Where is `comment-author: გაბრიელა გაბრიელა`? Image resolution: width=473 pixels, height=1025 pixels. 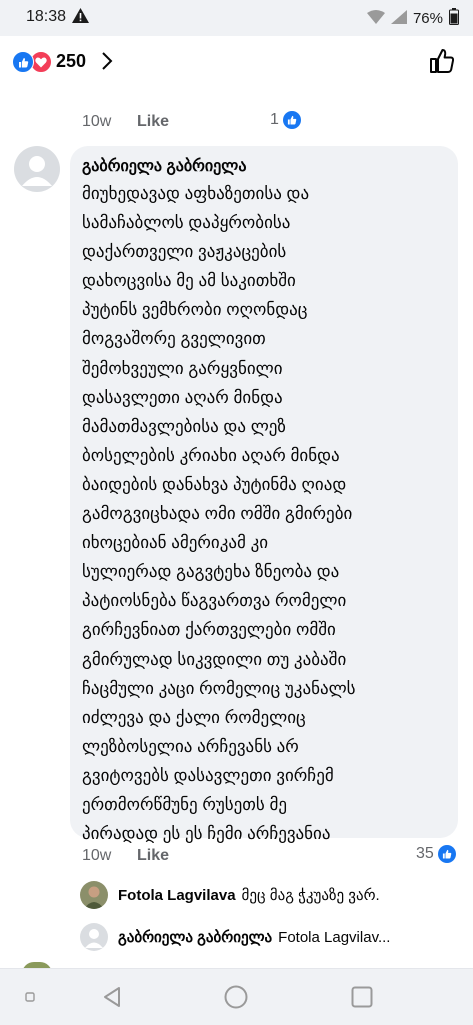 comment-author: გაბრიელა გაბრიელა is located at coordinates (264, 167).